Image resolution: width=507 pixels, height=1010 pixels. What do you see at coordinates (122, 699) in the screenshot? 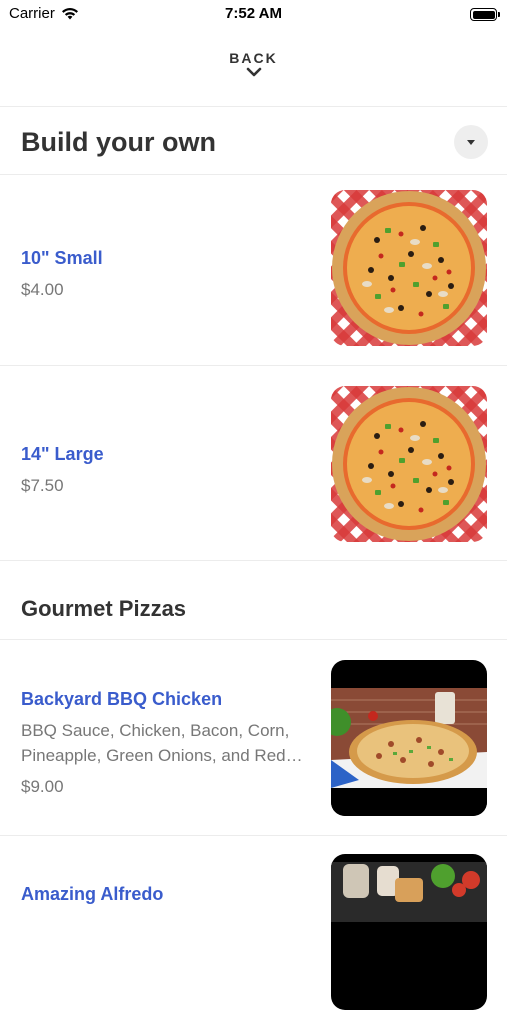
I see `item-name: Backyard BBQ Chicken` at bounding box center [122, 699].